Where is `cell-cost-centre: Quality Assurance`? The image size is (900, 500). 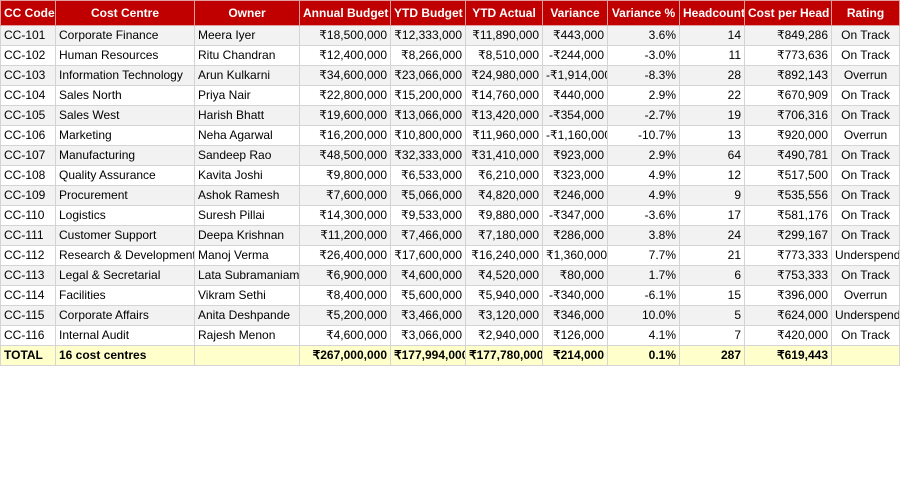 cell-cost-centre: Quality Assurance is located at coordinates (125, 175).